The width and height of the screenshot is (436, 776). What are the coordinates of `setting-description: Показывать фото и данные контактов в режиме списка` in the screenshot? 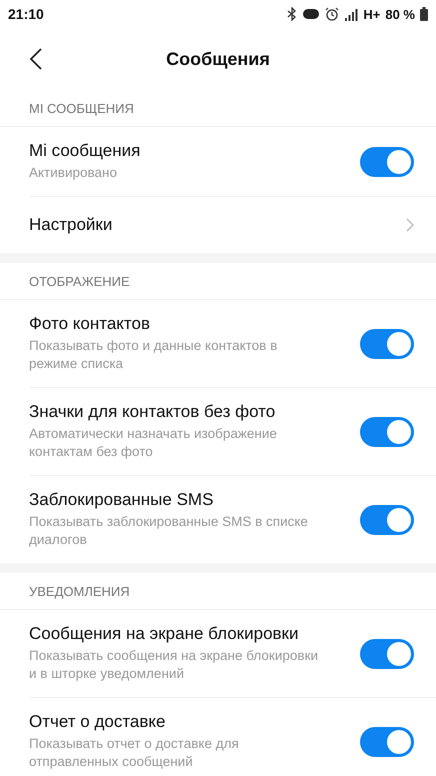 It's located at (153, 355).